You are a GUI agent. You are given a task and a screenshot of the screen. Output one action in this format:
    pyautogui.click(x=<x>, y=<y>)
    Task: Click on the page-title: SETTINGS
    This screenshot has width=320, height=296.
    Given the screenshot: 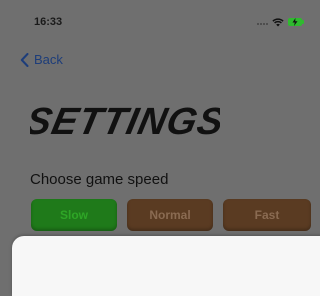 What is the action you would take?
    pyautogui.click(x=125, y=121)
    